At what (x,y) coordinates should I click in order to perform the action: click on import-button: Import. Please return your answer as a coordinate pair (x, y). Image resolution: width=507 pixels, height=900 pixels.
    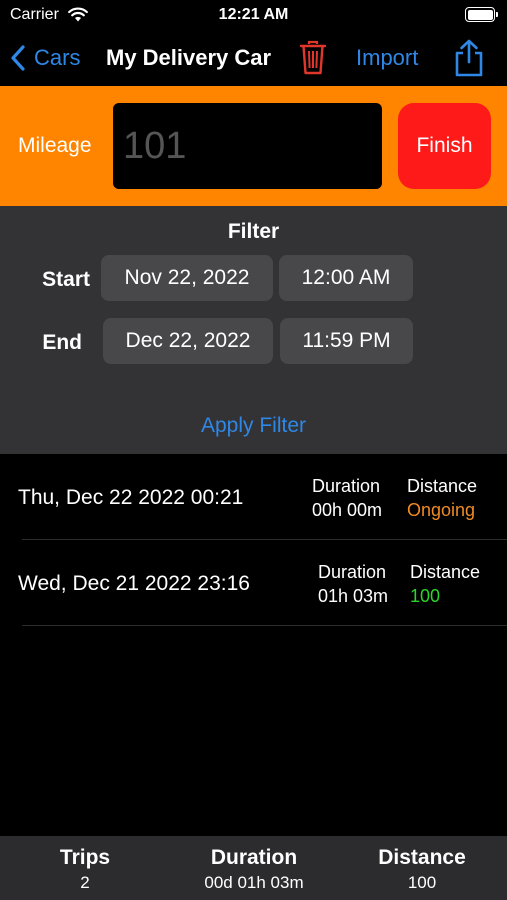
    Looking at the image, I should click on (387, 58).